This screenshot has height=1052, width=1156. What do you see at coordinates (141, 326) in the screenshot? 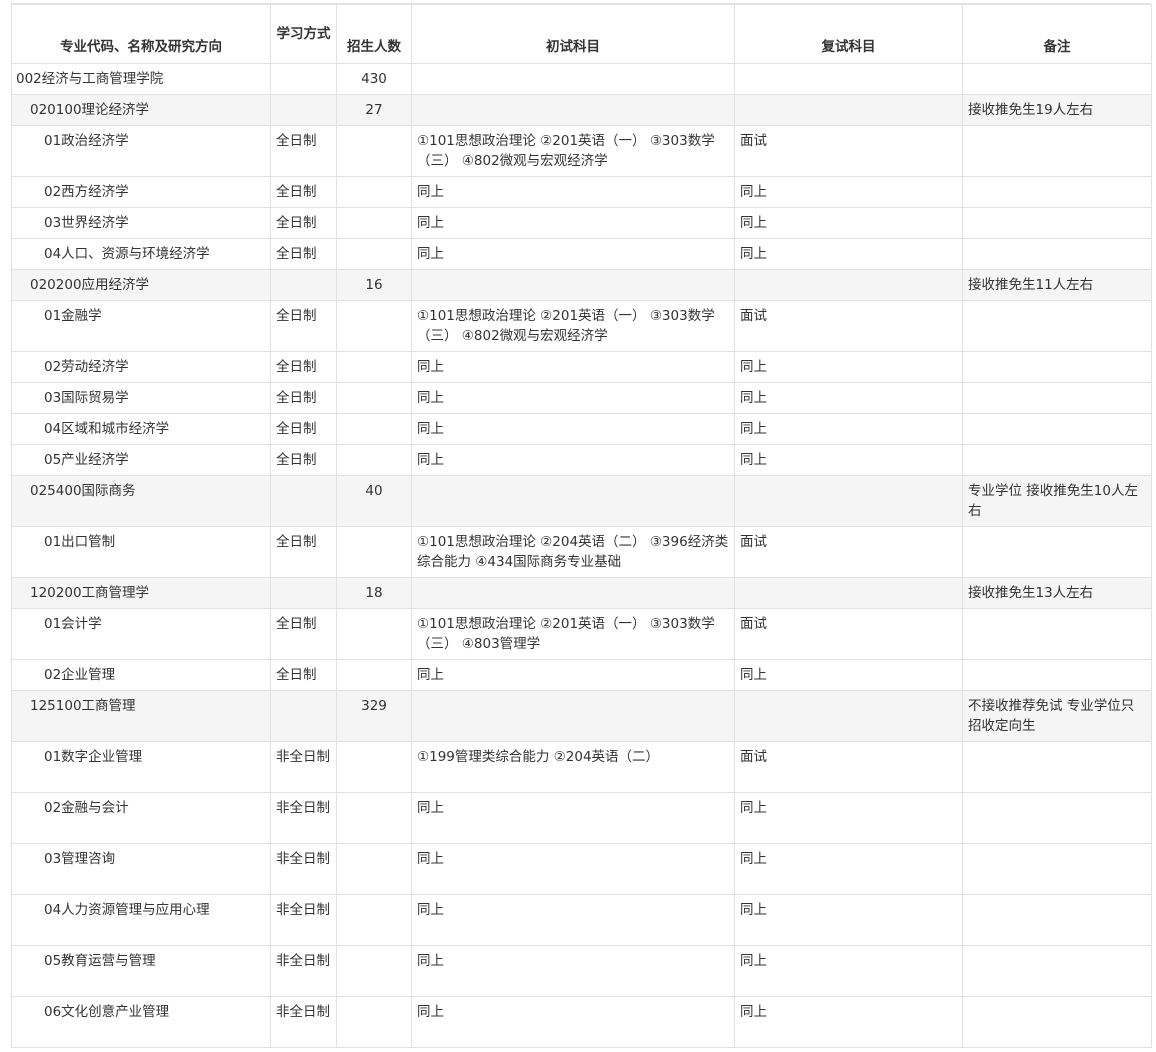
I see `major-cell: 01金融学` at bounding box center [141, 326].